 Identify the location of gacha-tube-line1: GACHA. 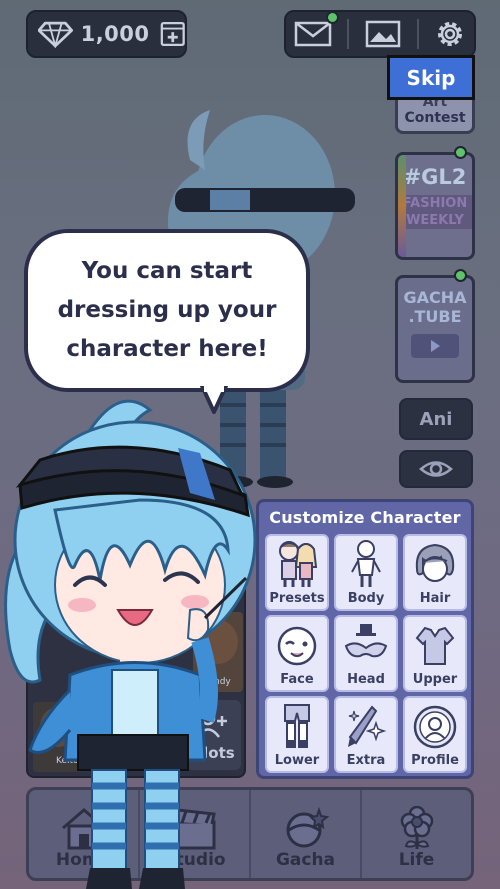
(435, 297).